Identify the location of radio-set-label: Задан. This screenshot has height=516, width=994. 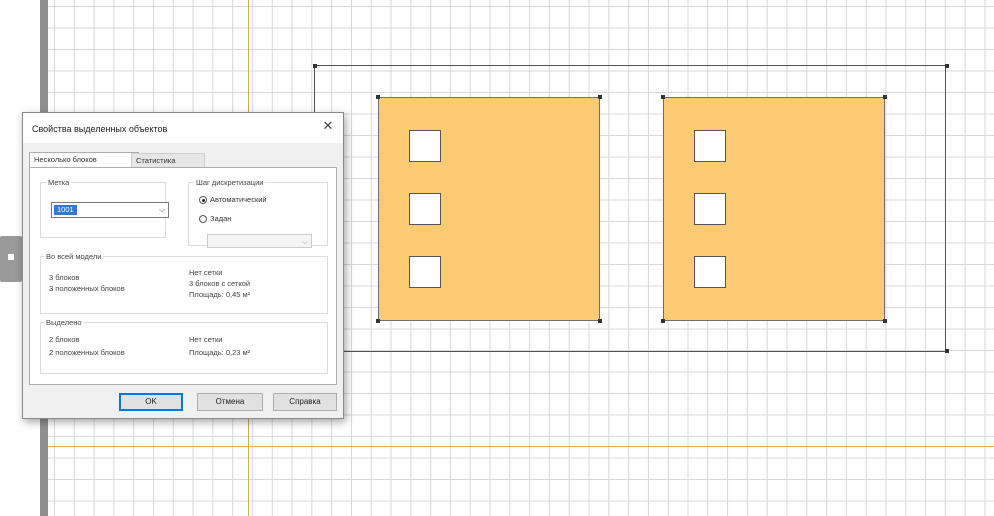
(221, 218).